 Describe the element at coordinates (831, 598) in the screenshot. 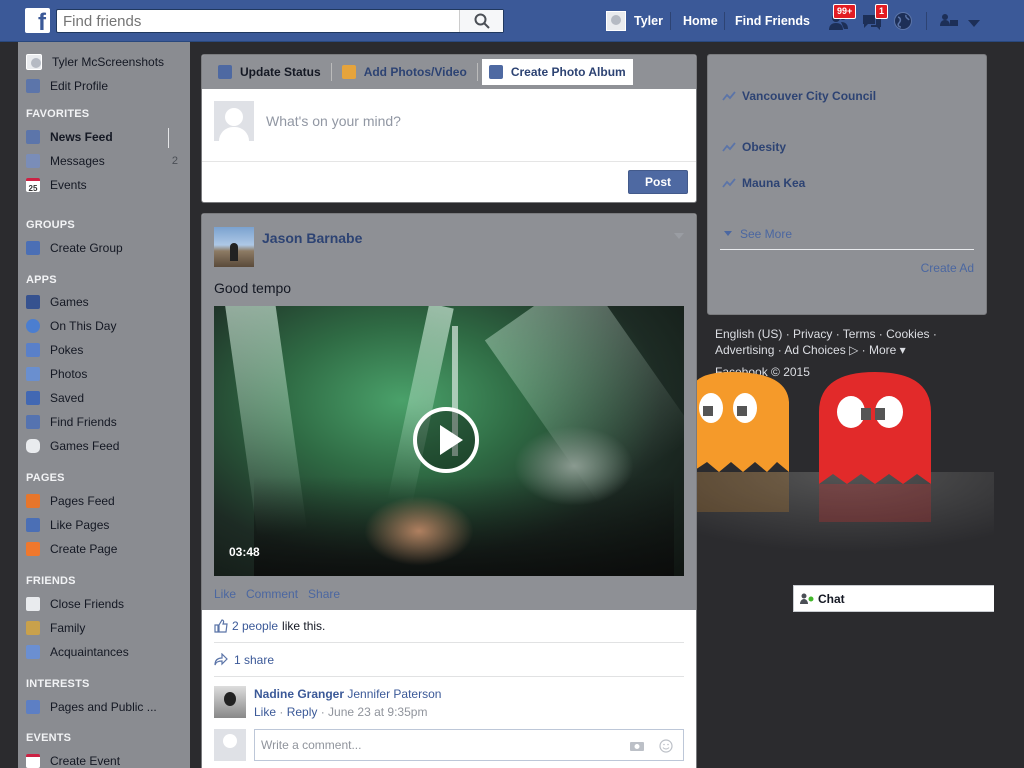

I see `chat-label: Chat` at that location.